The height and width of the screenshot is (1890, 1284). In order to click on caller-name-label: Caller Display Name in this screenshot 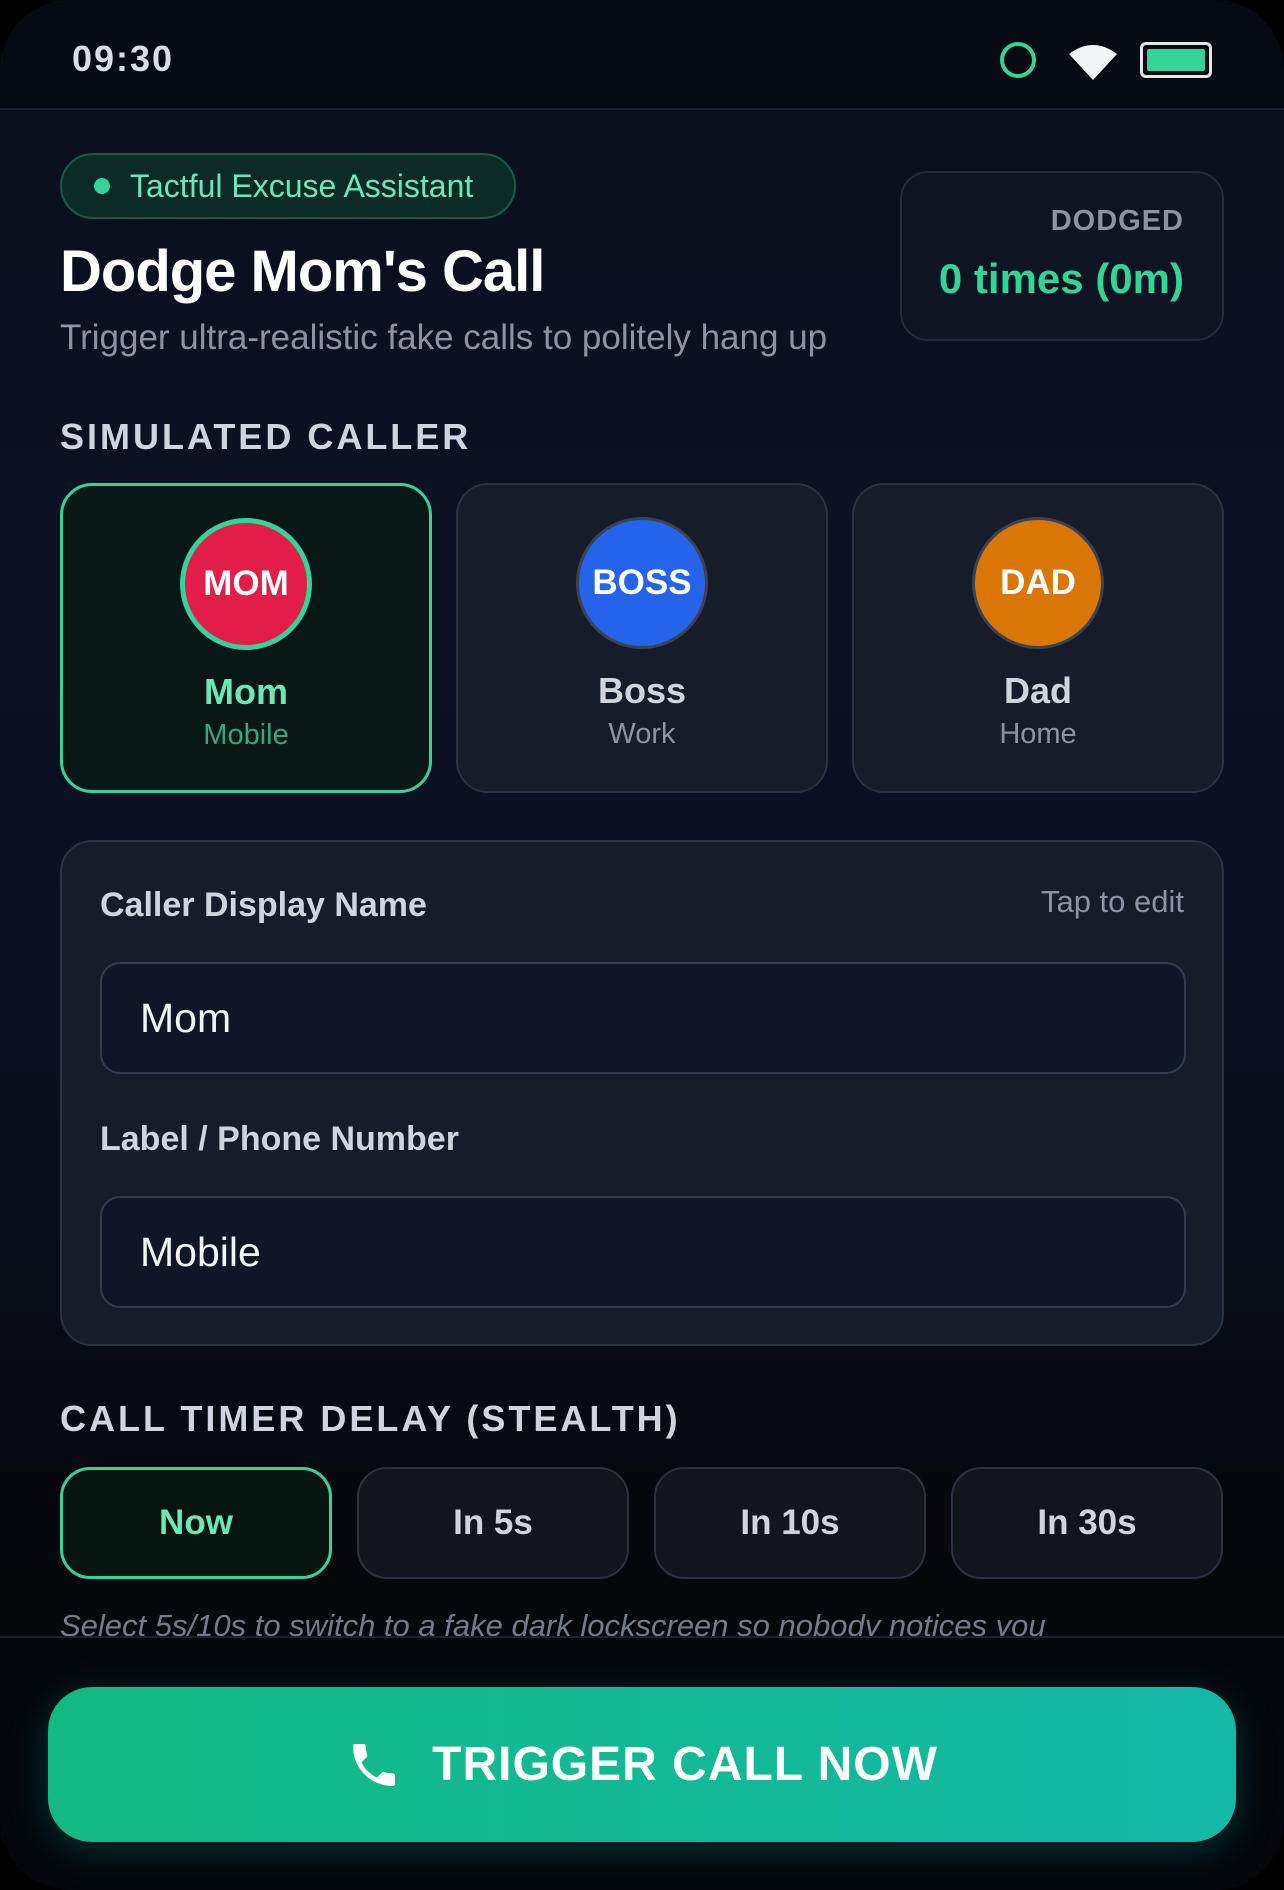, I will do `click(263, 905)`.